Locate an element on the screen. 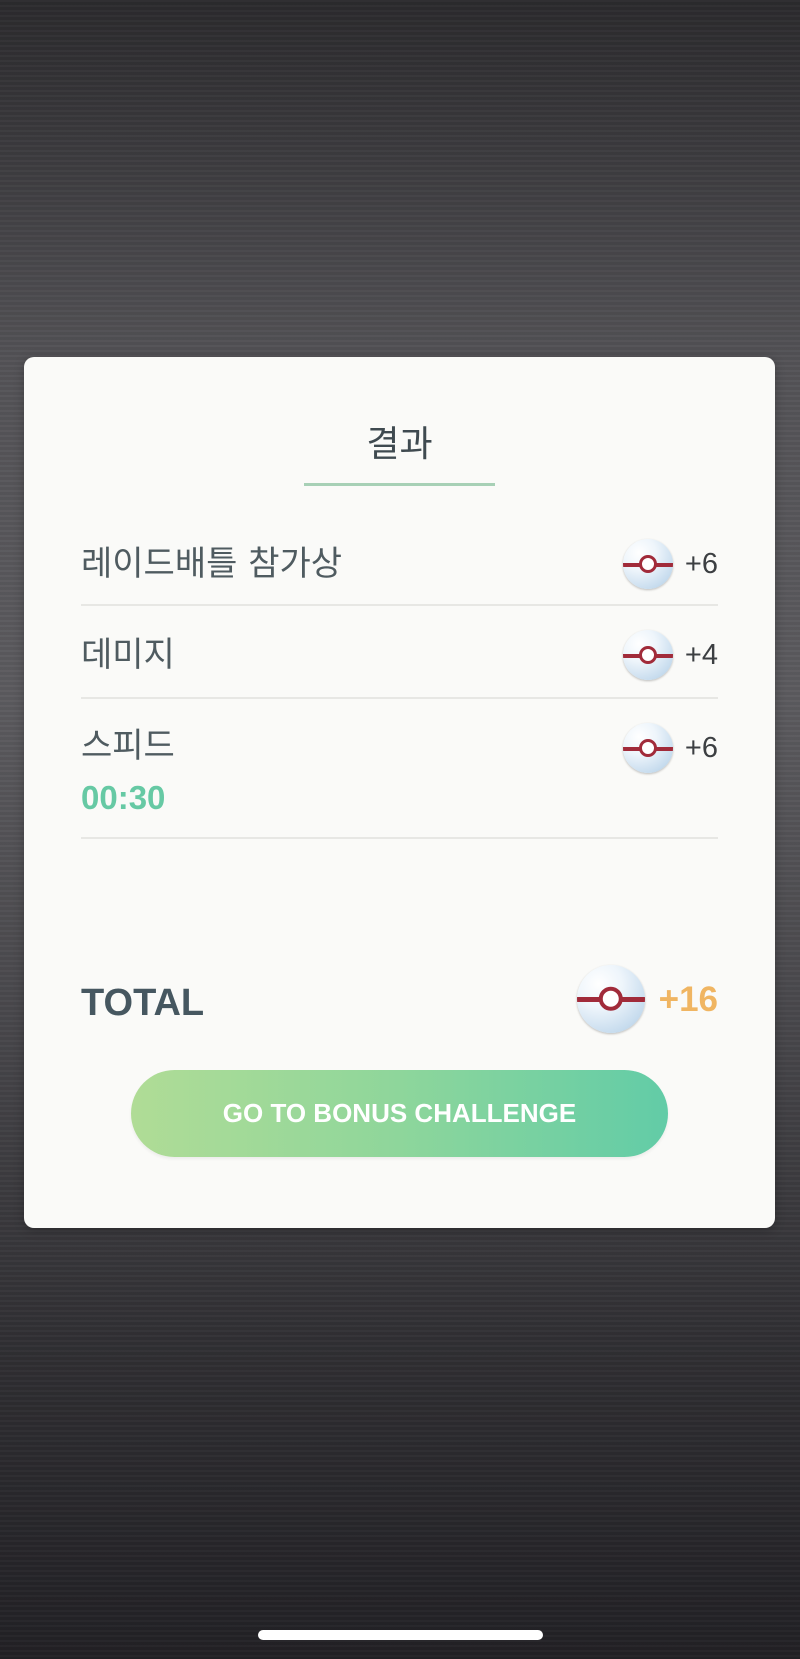 The width and height of the screenshot is (800, 1659). row-reward: +4 is located at coordinates (670, 655).